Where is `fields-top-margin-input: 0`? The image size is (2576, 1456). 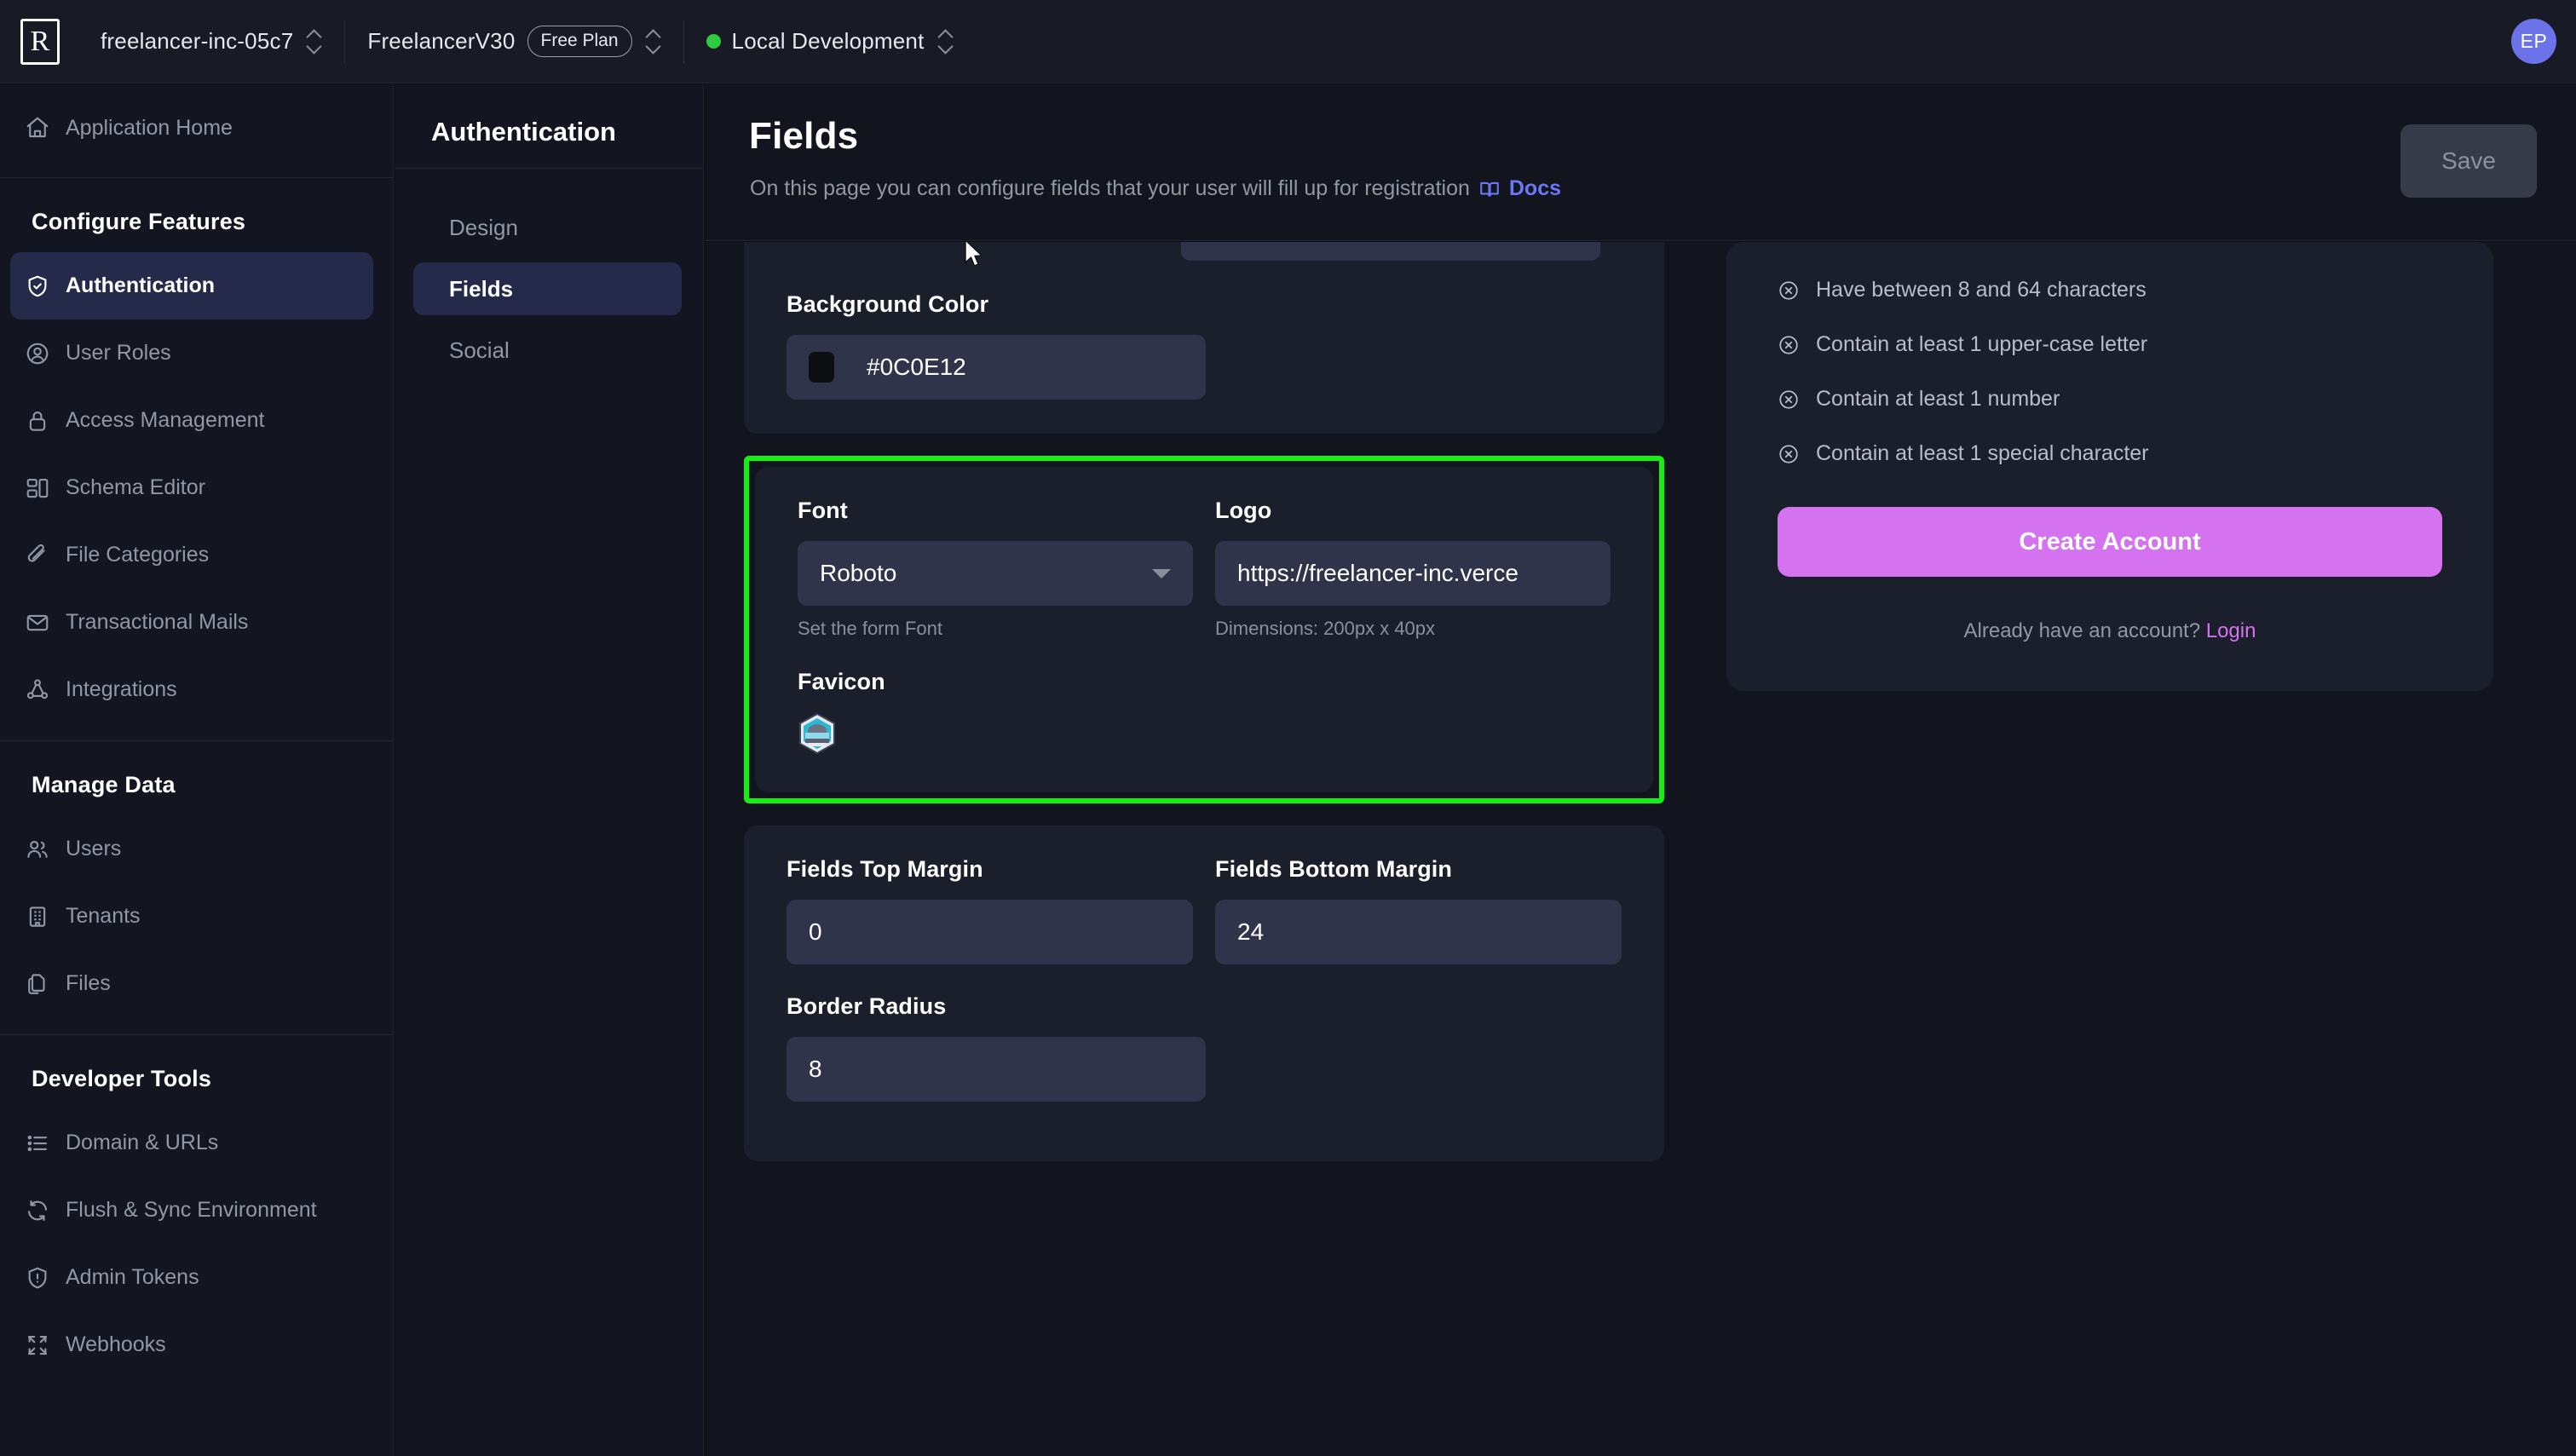 fields-top-margin-input: 0 is located at coordinates (990, 932).